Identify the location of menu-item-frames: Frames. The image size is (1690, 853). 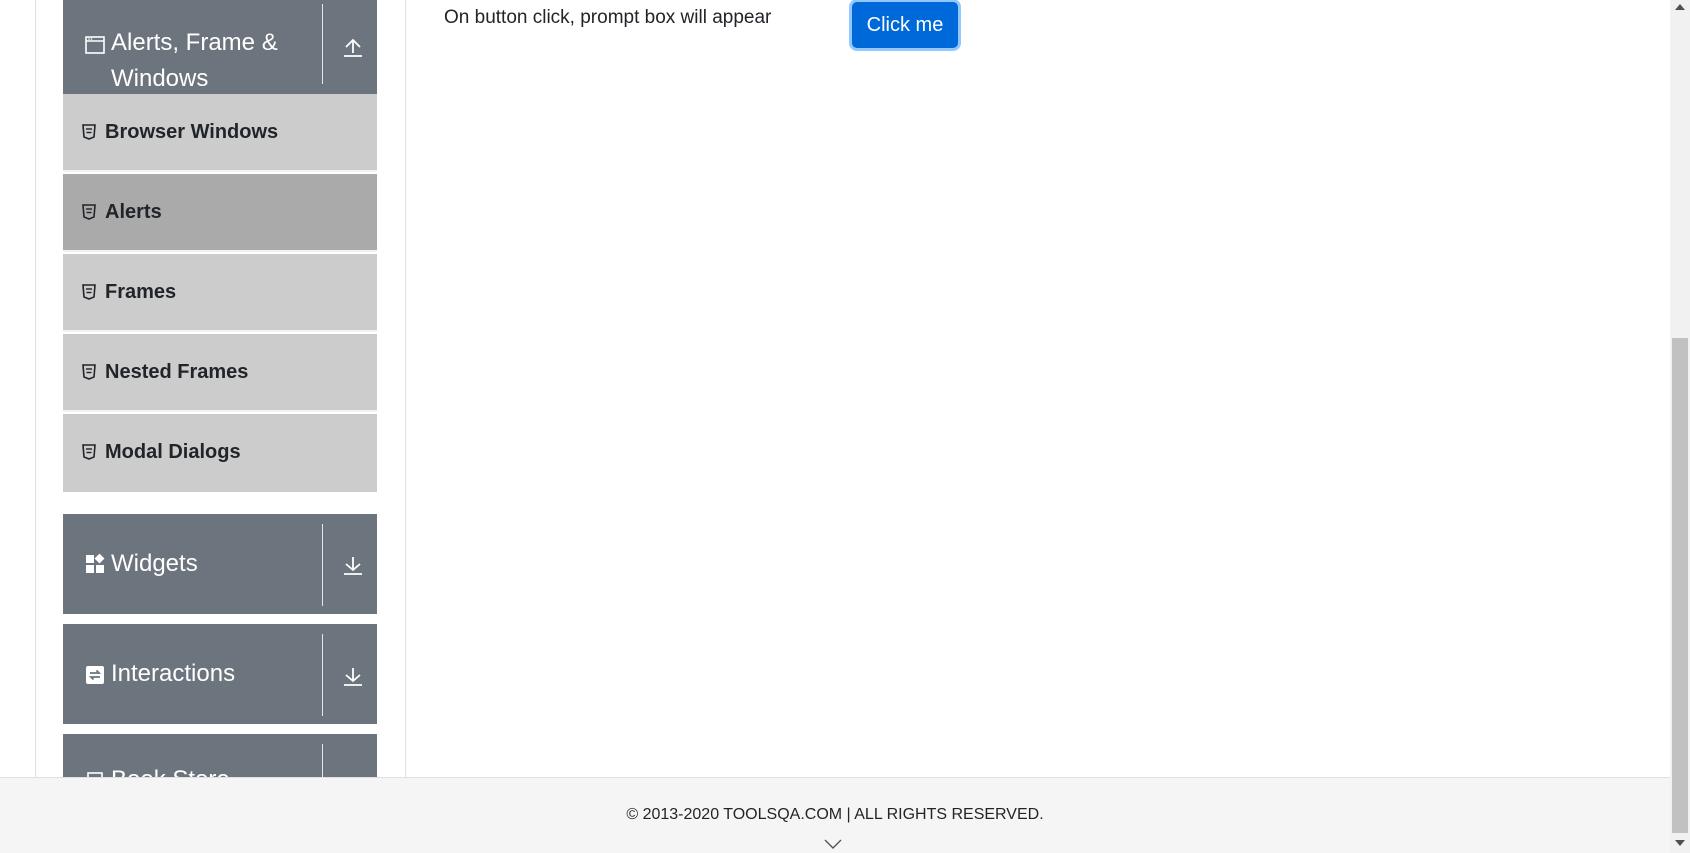
(220, 293).